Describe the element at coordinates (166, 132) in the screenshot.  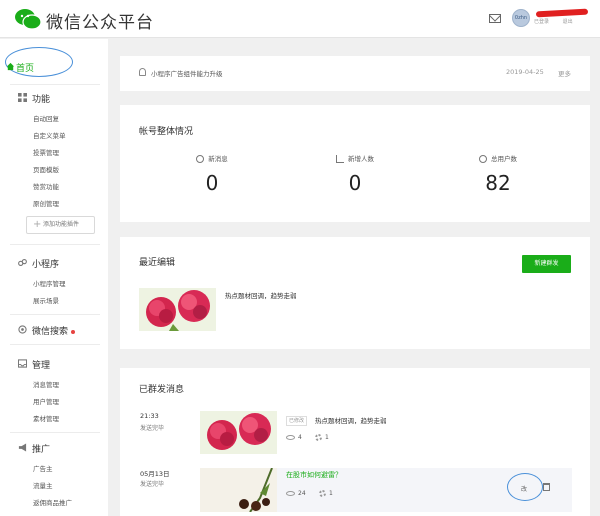
I see `overview-title: 帐号整体情况` at that location.